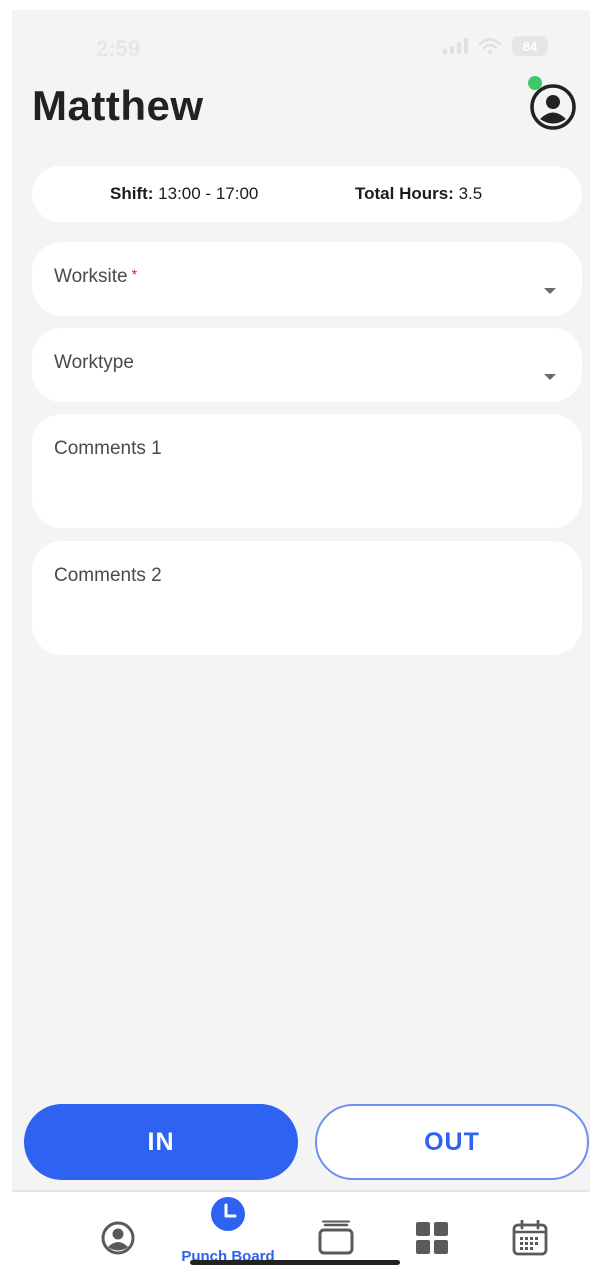 The height and width of the screenshot is (1275, 590). What do you see at coordinates (228, 1214) in the screenshot?
I see `clock-icon` at bounding box center [228, 1214].